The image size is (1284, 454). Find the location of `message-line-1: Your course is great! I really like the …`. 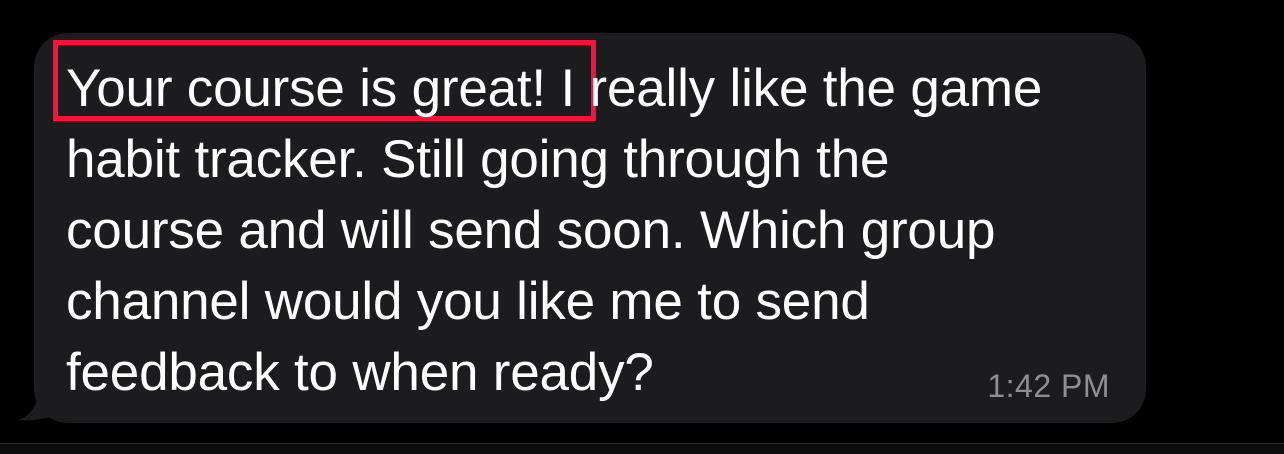

message-line-1: Your course is great! I really like the … is located at coordinates (596, 88).